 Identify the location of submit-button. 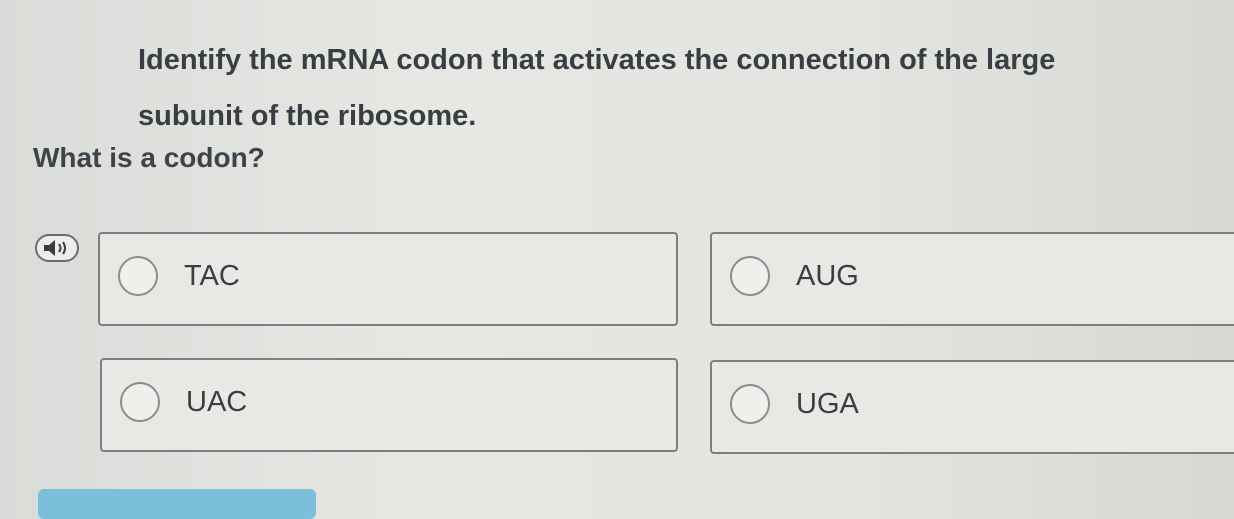
(177, 504).